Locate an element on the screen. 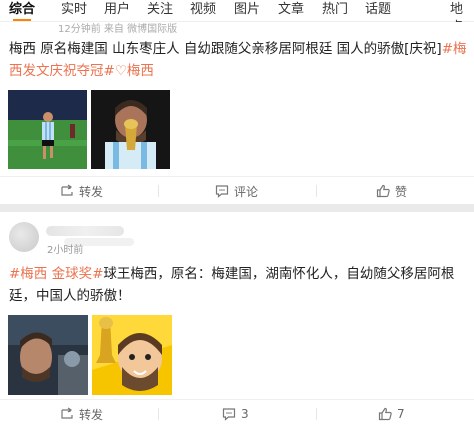  tab-hot: 热门 is located at coordinates (335, 11).